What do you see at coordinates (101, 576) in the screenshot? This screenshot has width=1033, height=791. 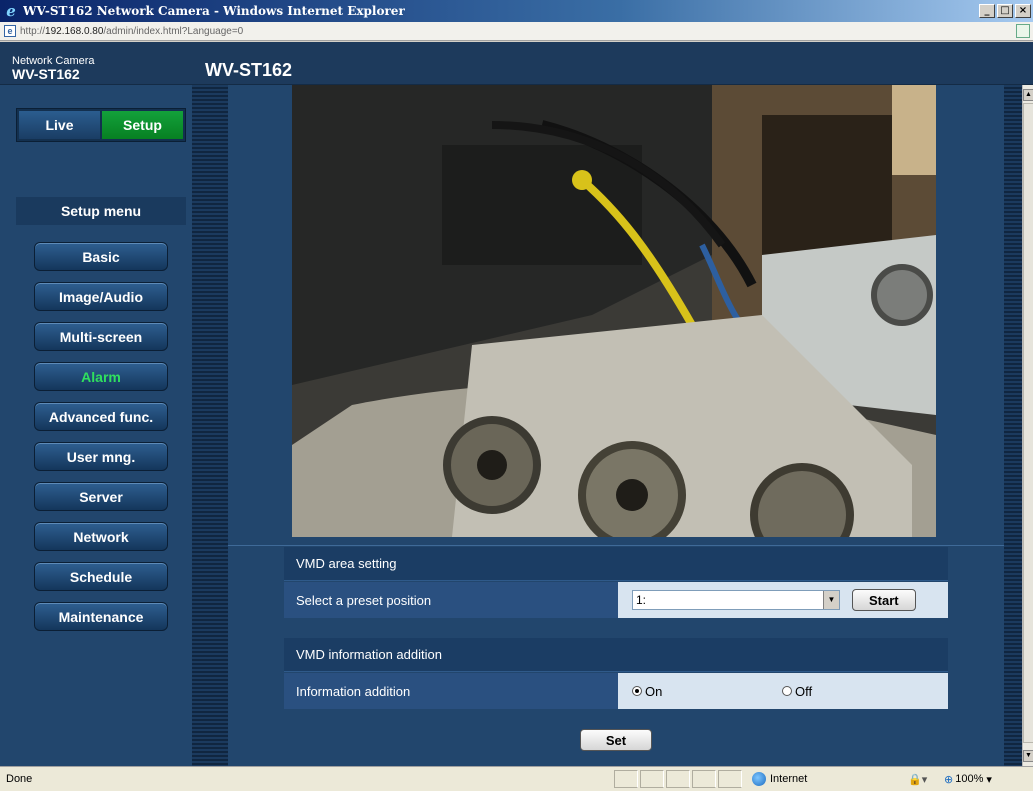 I see `menu-schedule-button: Schedule` at bounding box center [101, 576].